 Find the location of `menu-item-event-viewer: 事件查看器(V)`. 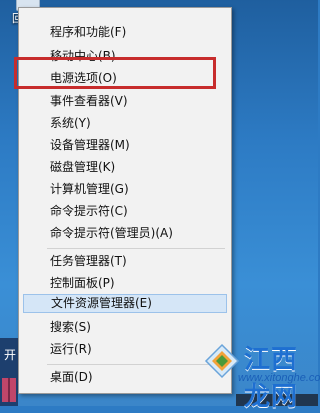

menu-item-event-viewer: 事件查看器(V) is located at coordinates (125, 101).